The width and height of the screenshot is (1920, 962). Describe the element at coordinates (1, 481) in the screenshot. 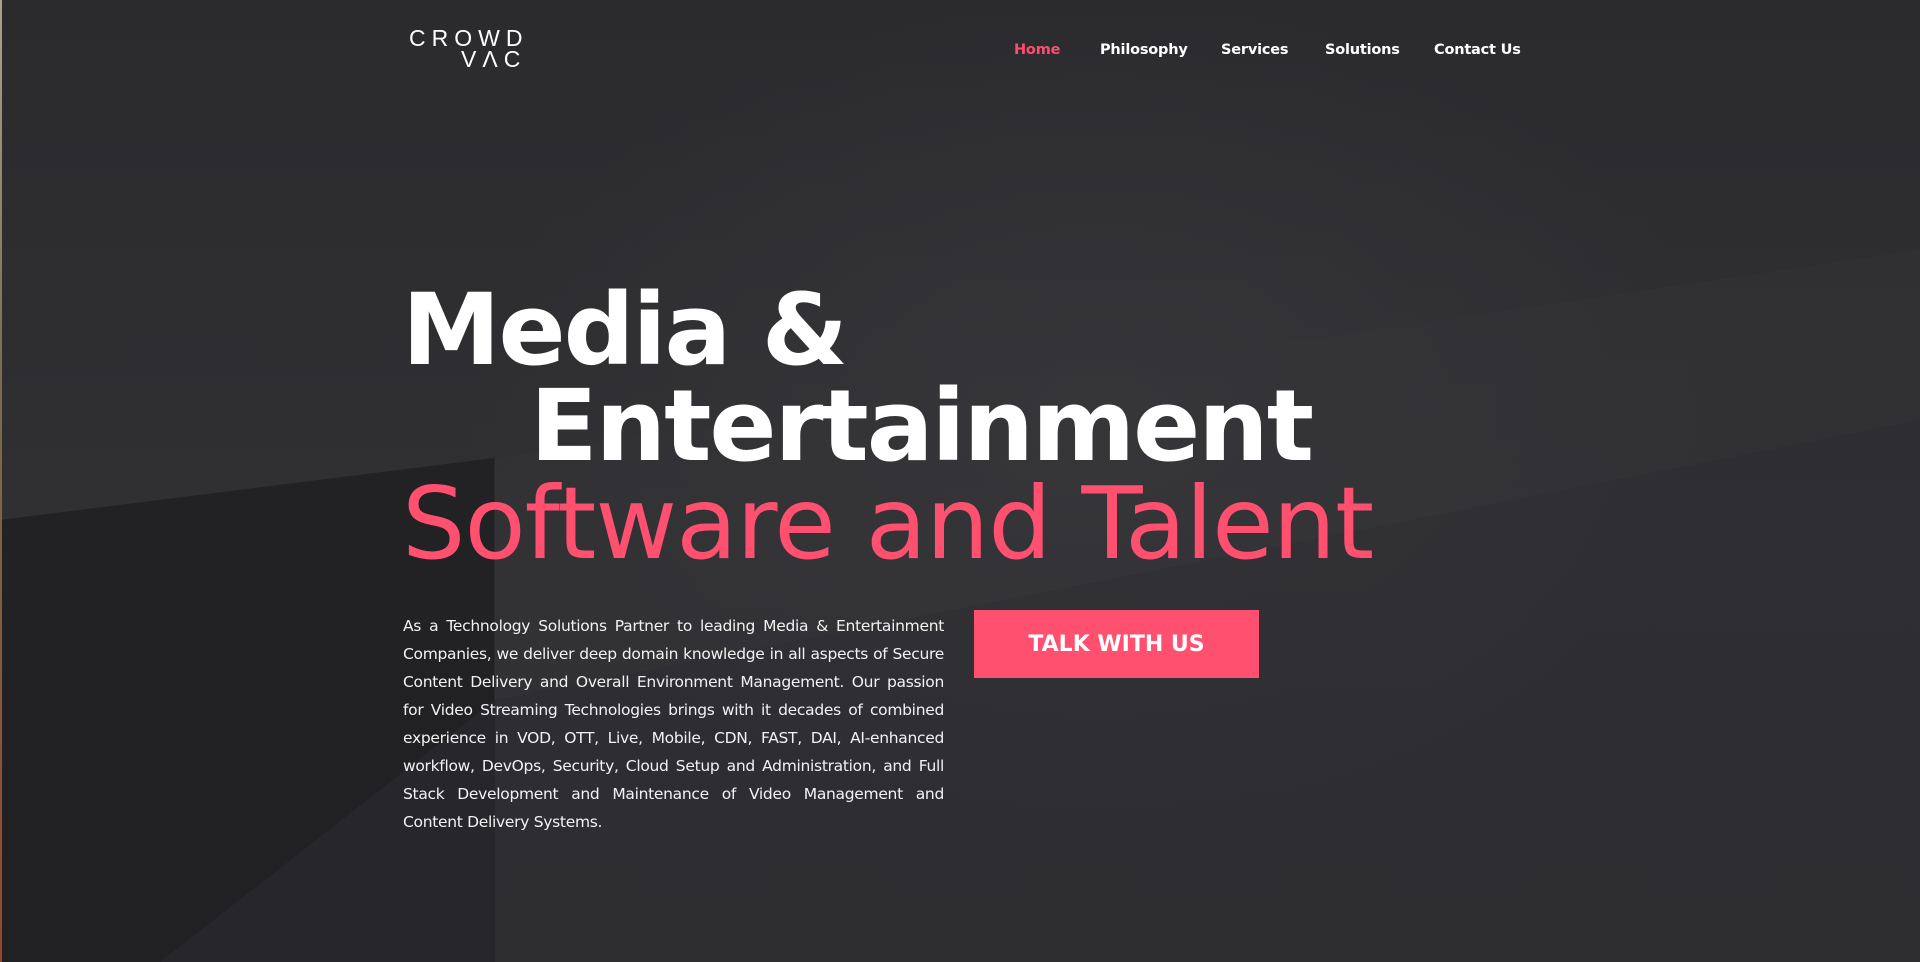

I see `left-edge-accent` at that location.